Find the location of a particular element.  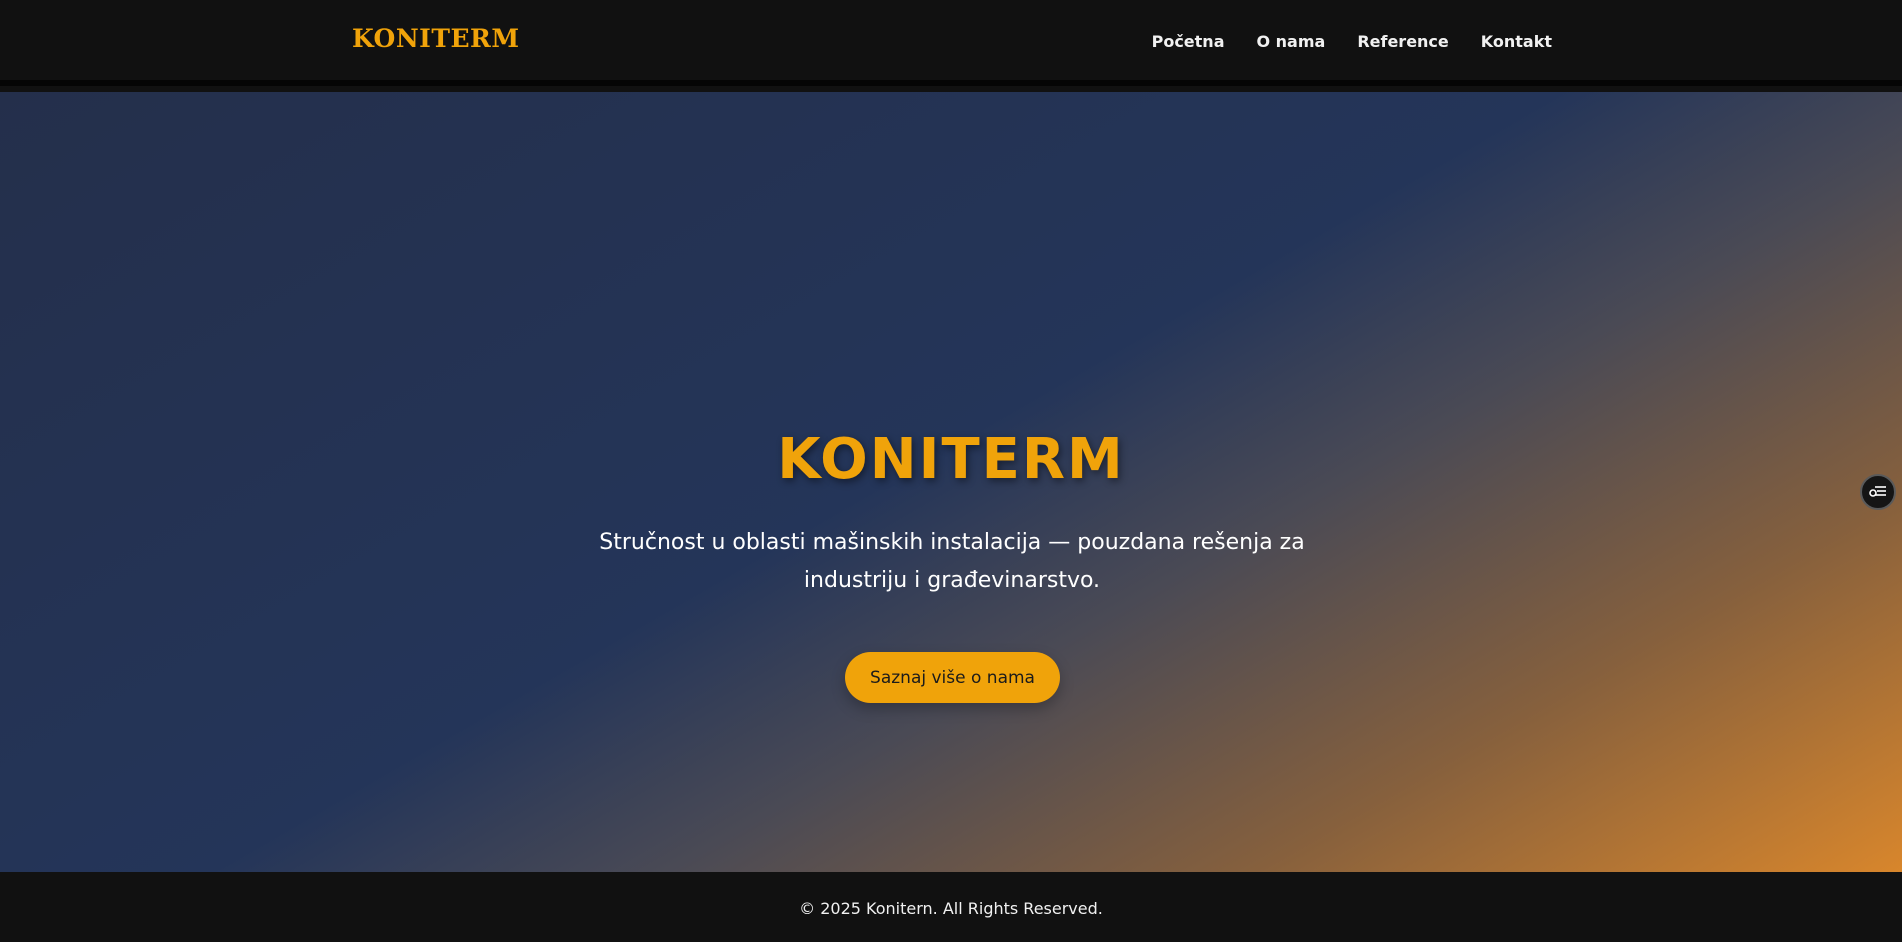

hero-title: KONITERM is located at coordinates (951, 459).